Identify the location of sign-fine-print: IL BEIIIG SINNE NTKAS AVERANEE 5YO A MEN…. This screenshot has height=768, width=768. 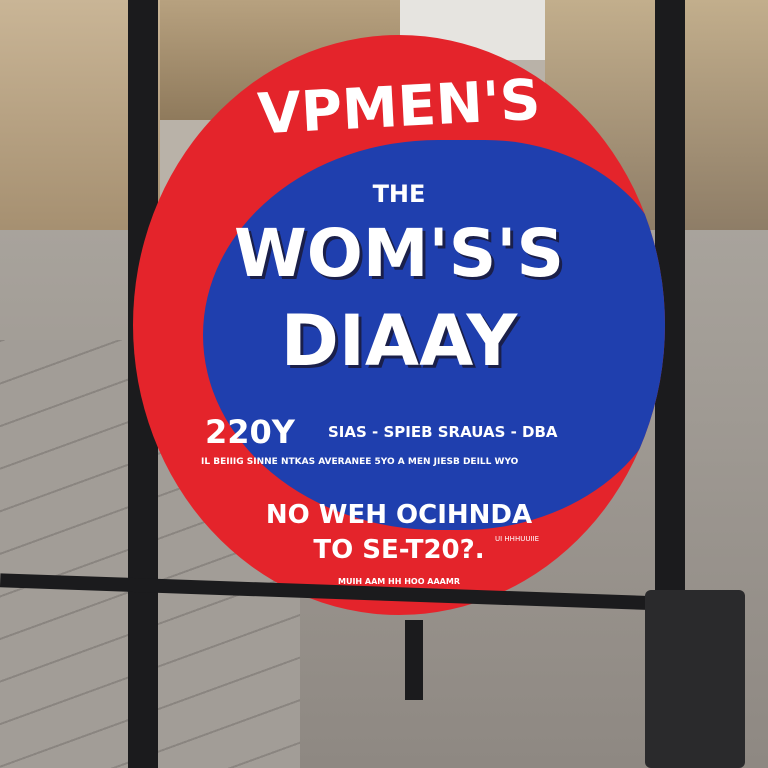
(360, 462).